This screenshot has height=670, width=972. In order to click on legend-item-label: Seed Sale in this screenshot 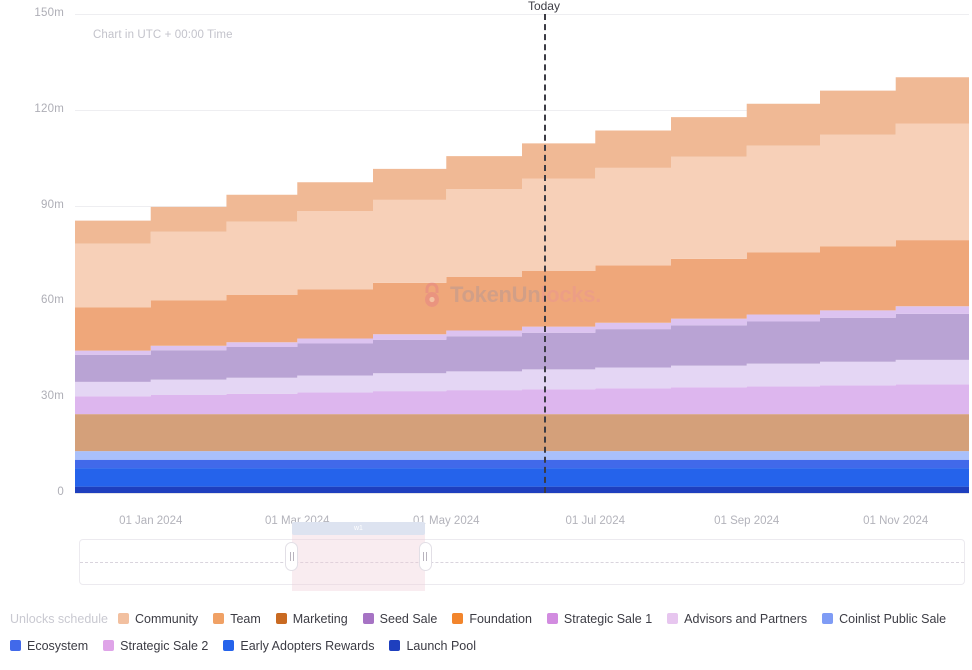, I will do `click(408, 618)`.